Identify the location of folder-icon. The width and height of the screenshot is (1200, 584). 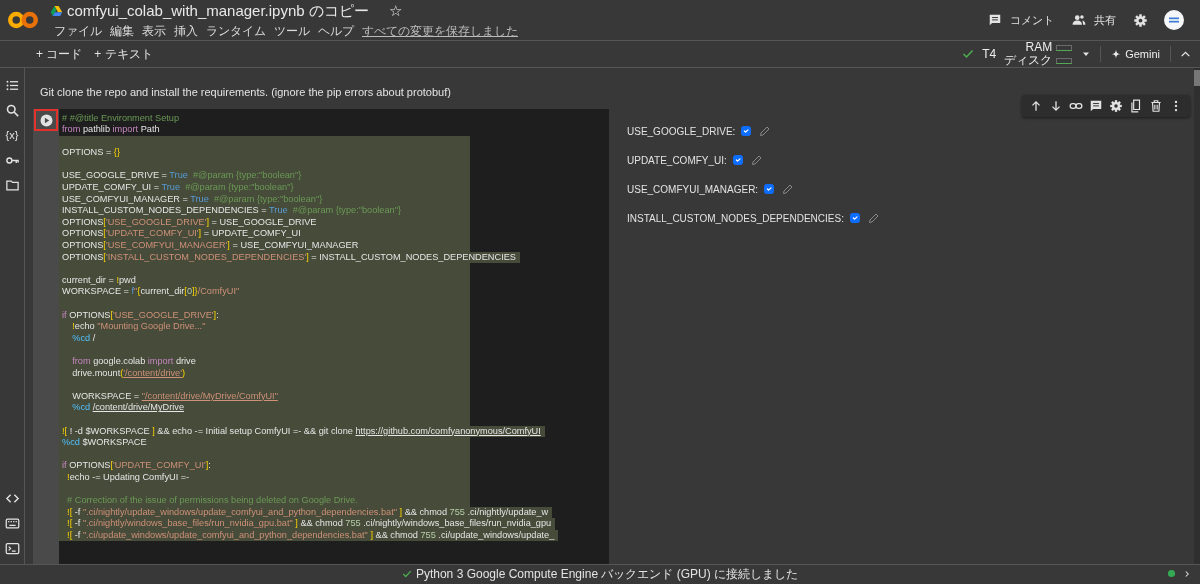
(12, 186).